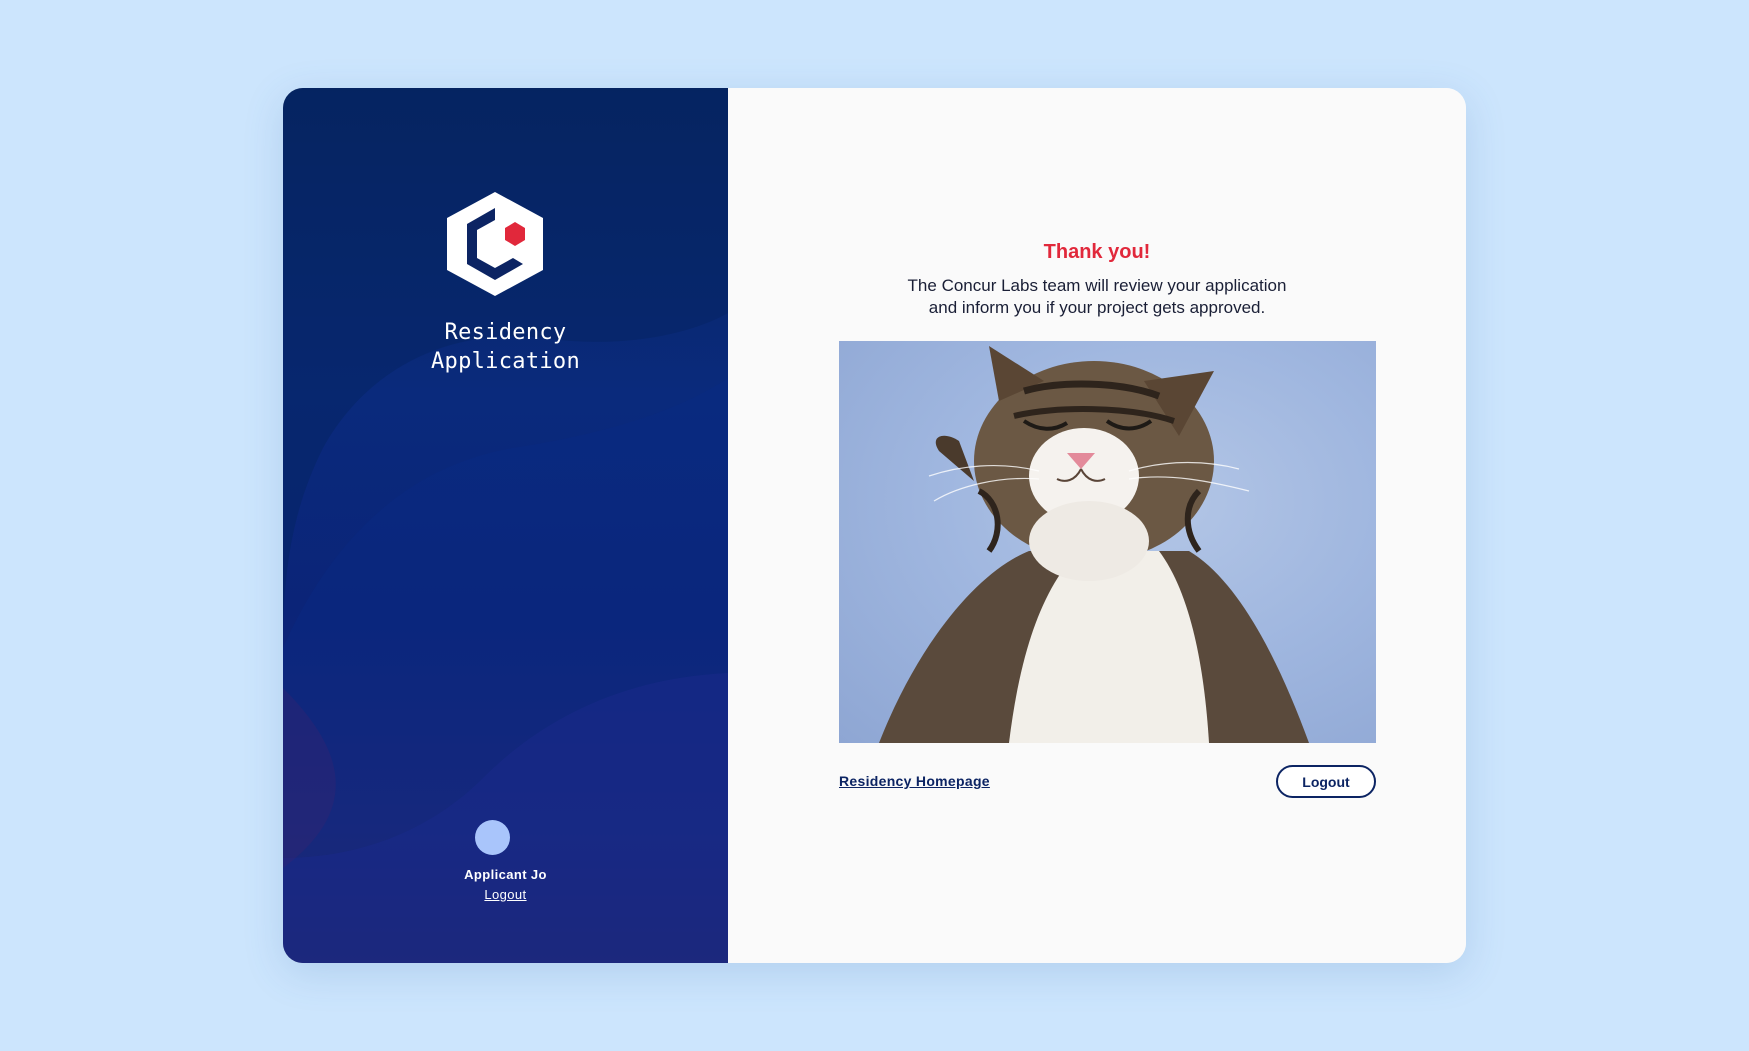  Describe the element at coordinates (505, 332) in the screenshot. I see `app-title-line-1: Residency` at that location.